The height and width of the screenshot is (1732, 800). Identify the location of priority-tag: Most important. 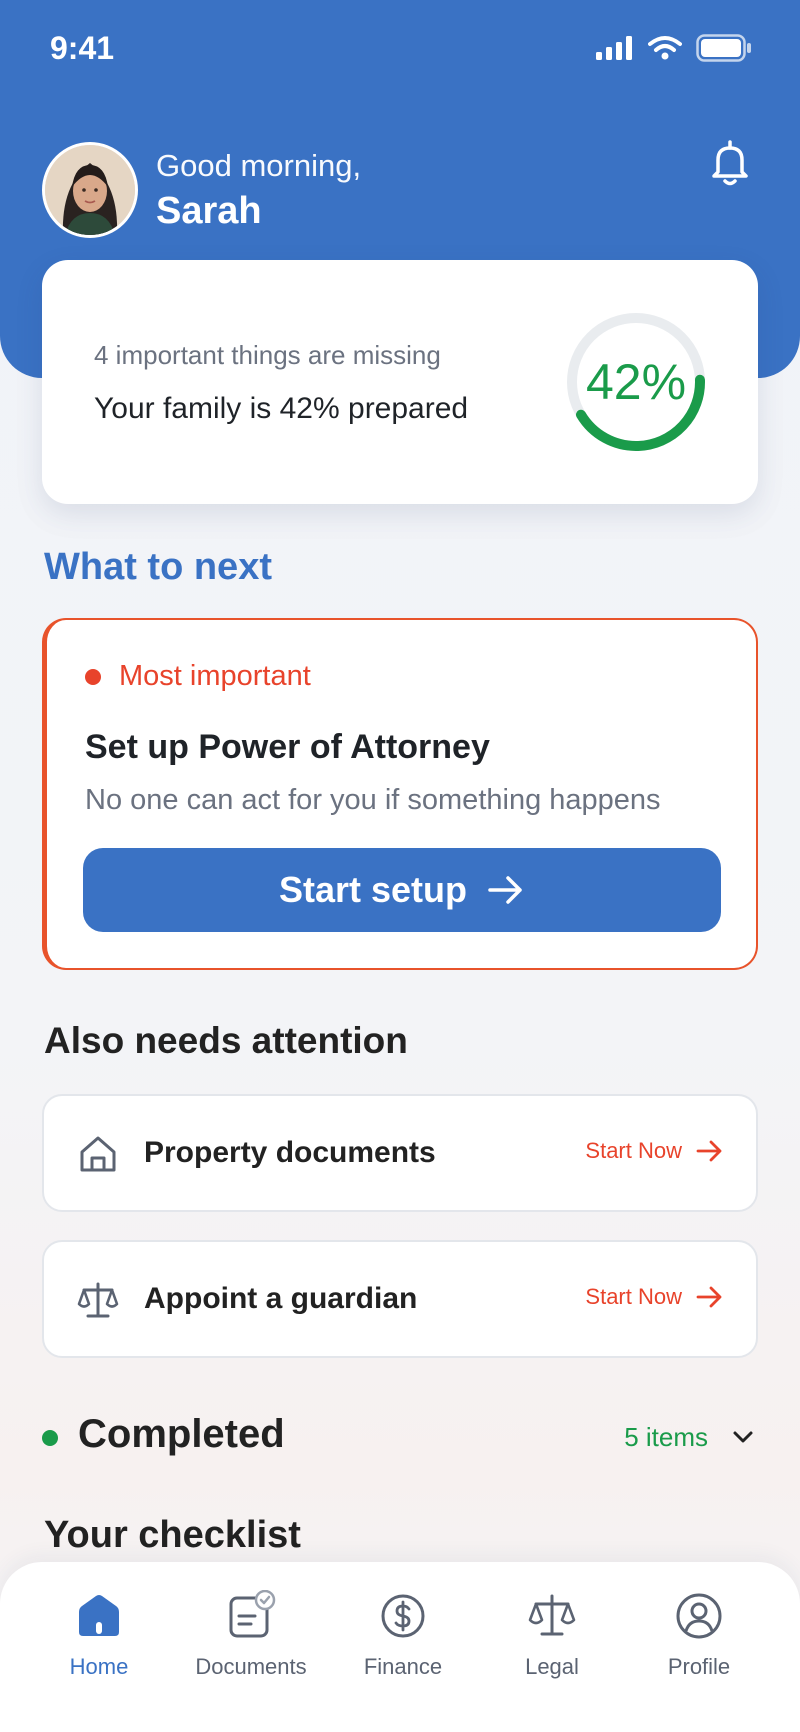
(198, 676).